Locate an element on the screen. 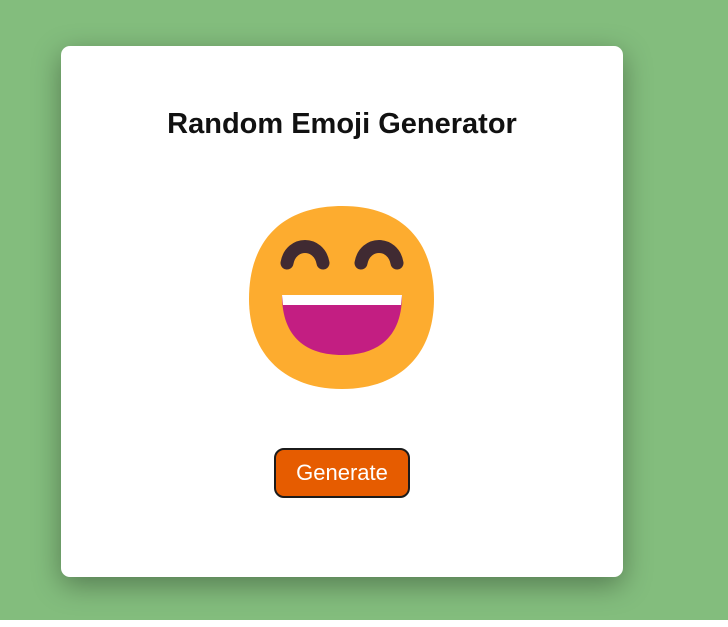  emoji-teeth is located at coordinates (342, 300).